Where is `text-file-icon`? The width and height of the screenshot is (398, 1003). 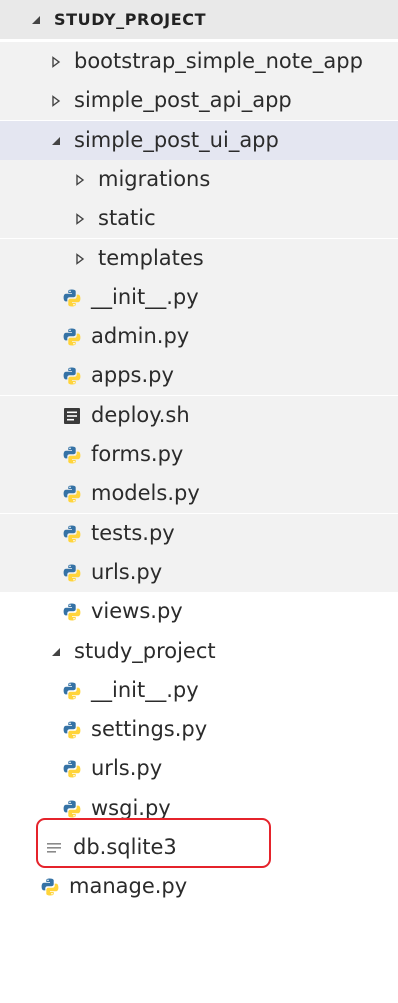
text-file-icon is located at coordinates (54, 848).